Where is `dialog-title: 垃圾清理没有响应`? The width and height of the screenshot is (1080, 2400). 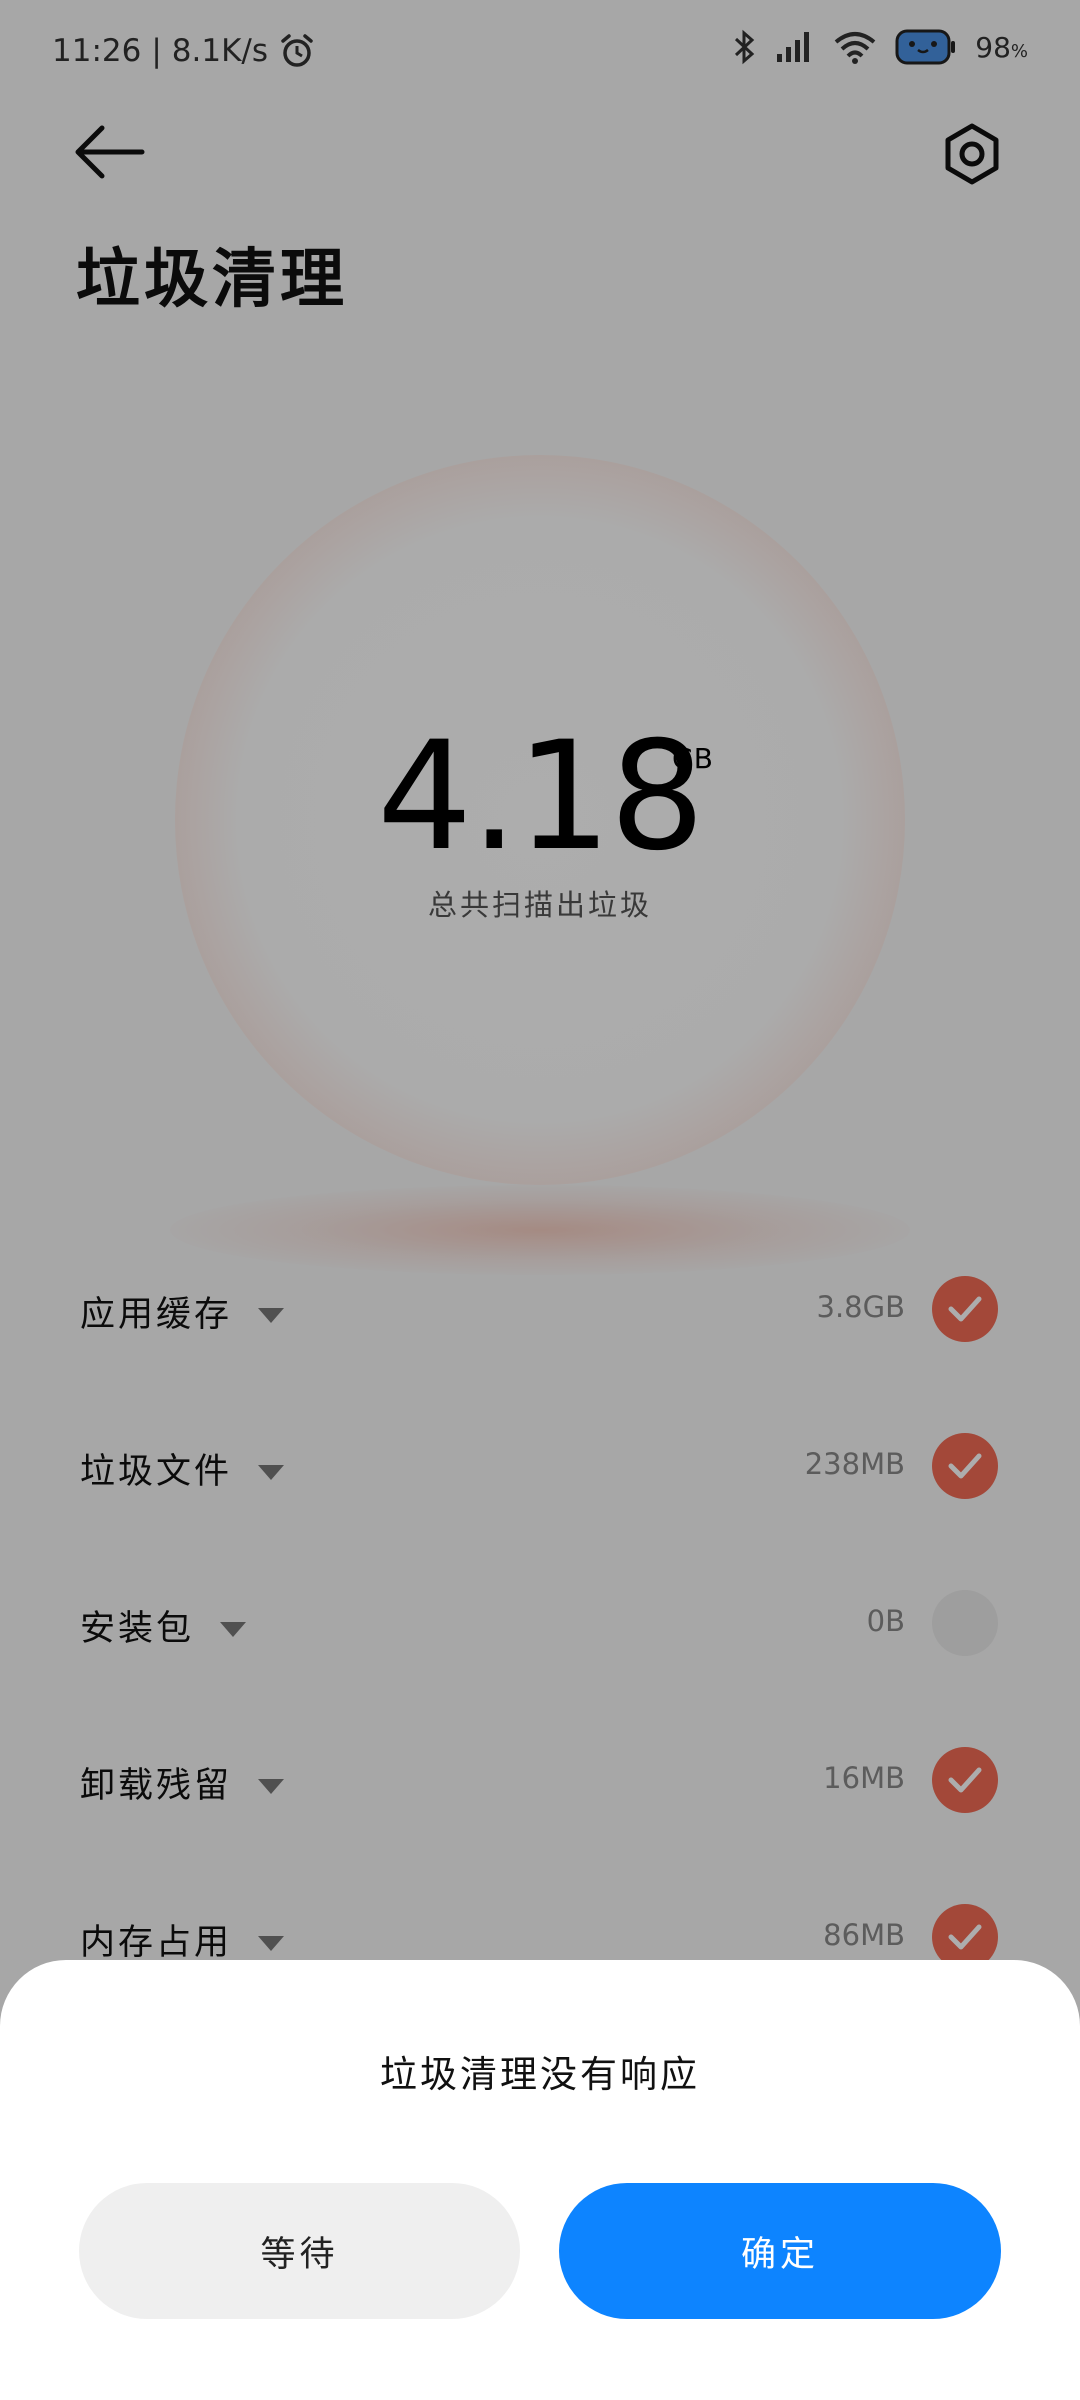
dialog-title: 垃圾清理没有响应 is located at coordinates (540, 2074).